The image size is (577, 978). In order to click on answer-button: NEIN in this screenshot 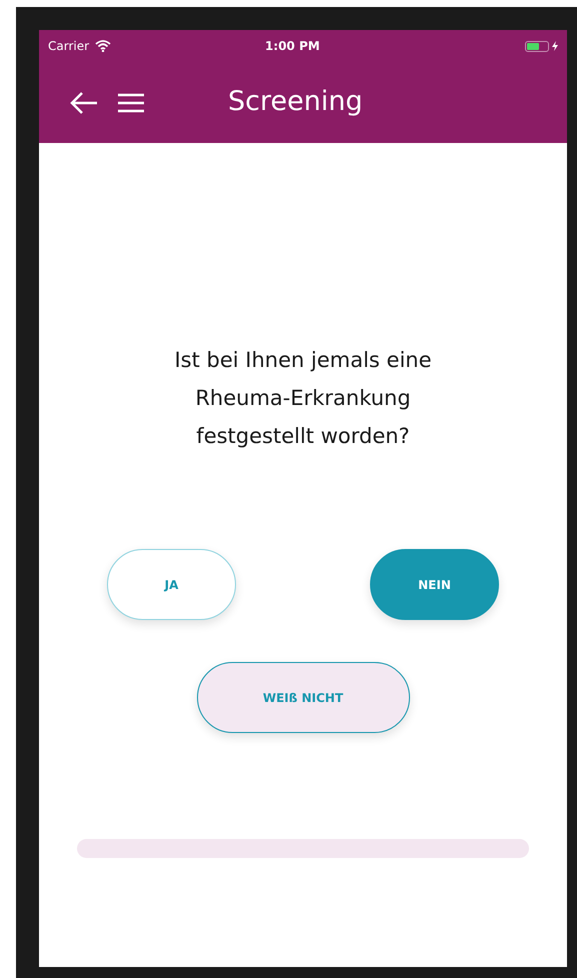, I will do `click(434, 584)`.